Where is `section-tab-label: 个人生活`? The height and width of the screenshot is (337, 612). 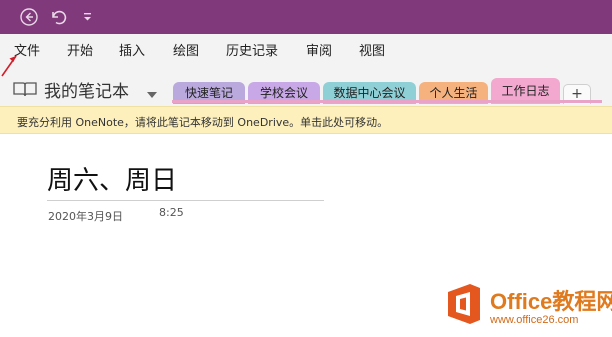
section-tab-label: 个人生活 is located at coordinates (453, 93).